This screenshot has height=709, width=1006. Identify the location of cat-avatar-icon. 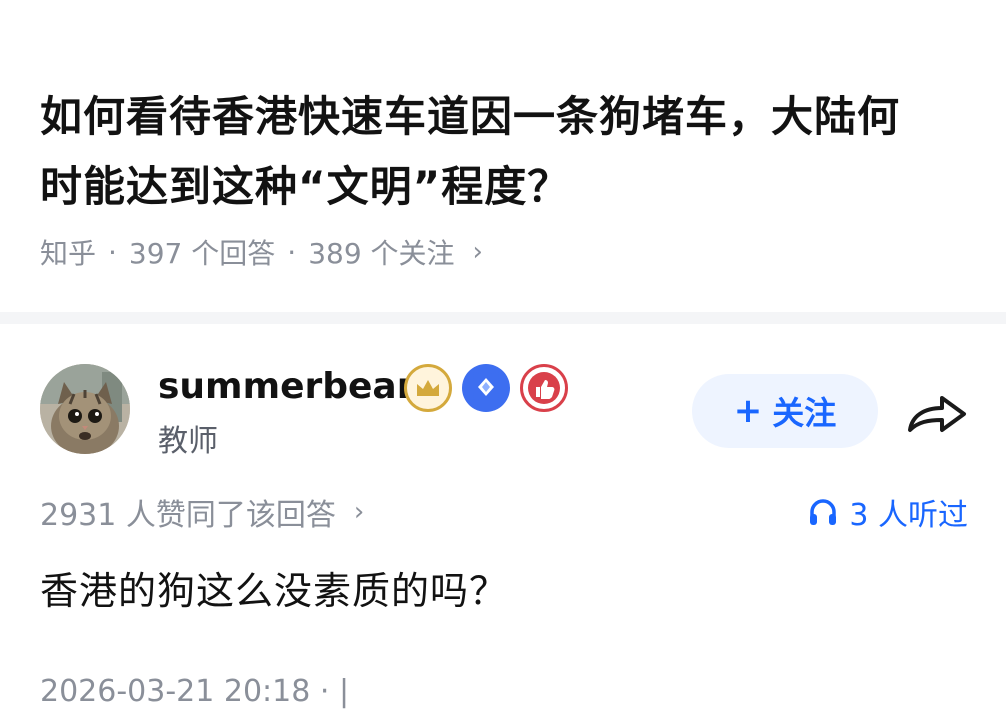
(85, 409).